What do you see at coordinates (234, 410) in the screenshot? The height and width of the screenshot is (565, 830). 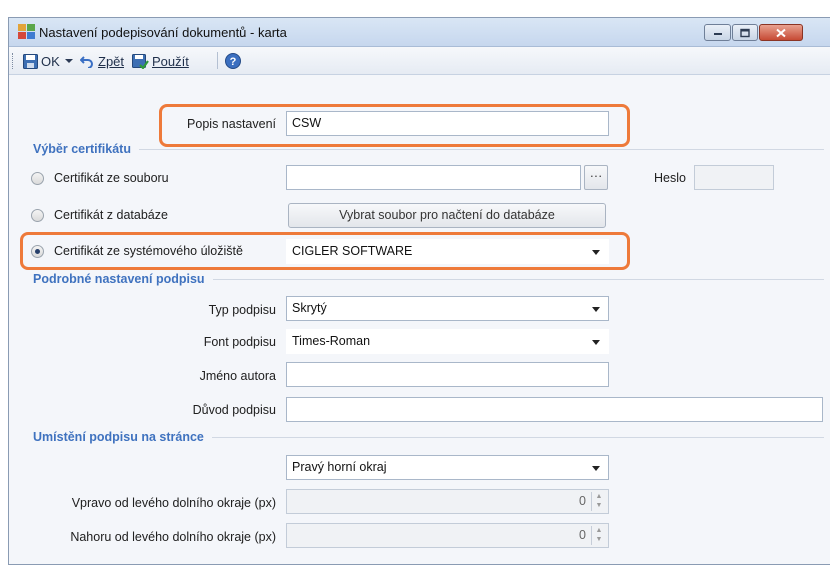 I see `reason-label: Důvod podpisu` at bounding box center [234, 410].